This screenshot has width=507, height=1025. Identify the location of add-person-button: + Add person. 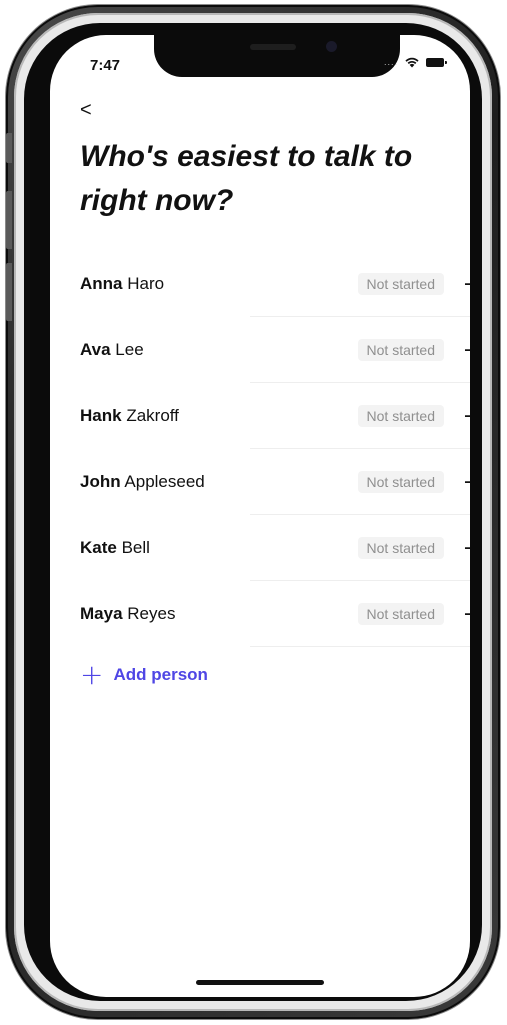
(144, 675).